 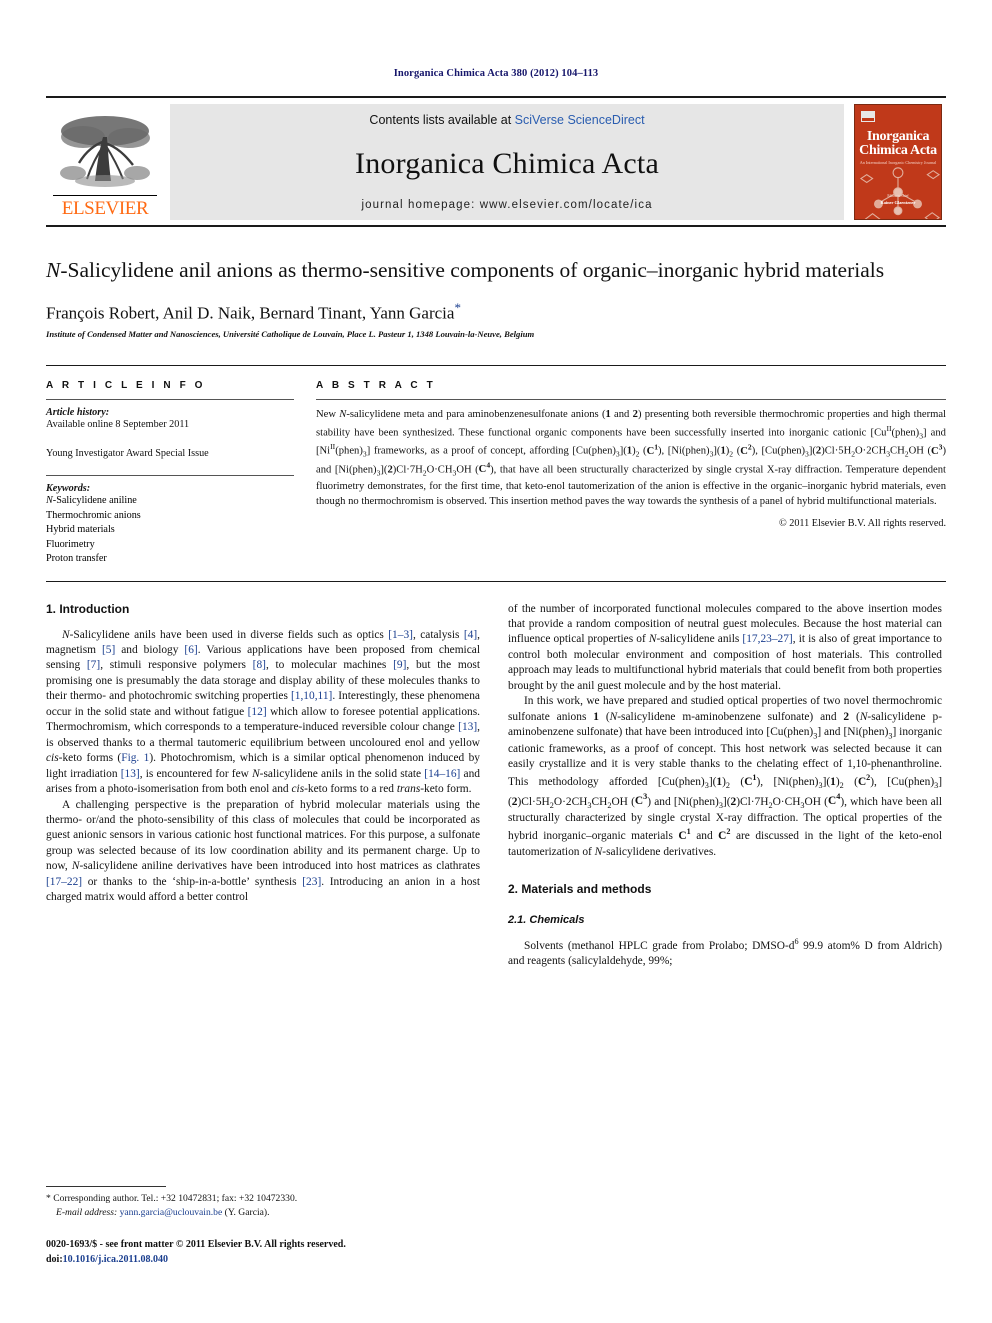 I want to click on abstract-heading: A B S T R A C T, so click(x=376, y=386).